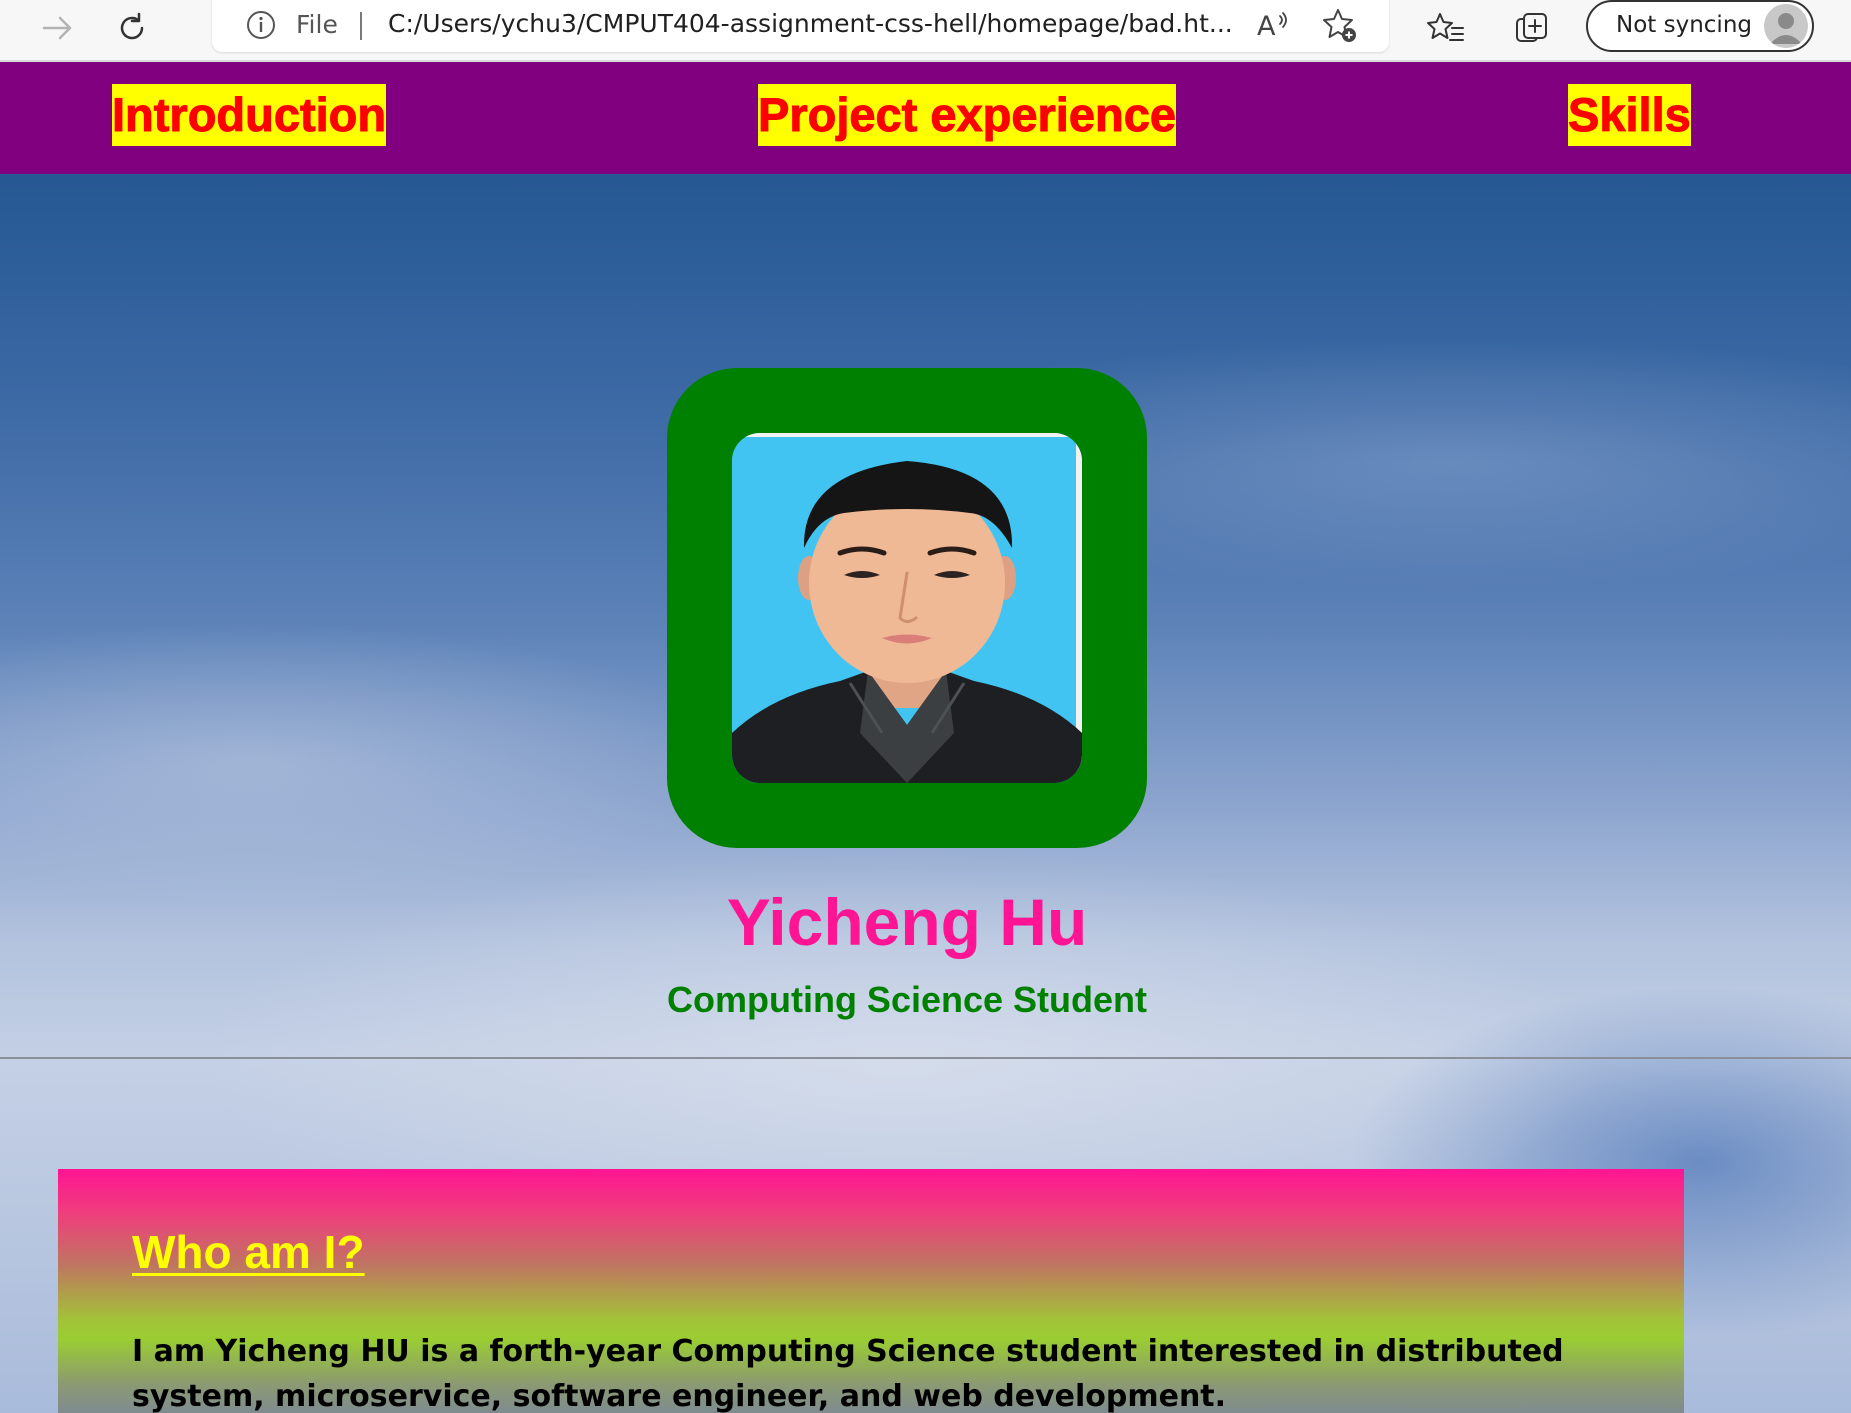 This screenshot has width=1851, height=1413. I want to click on sync-status-button: Not syncing, so click(1700, 26).